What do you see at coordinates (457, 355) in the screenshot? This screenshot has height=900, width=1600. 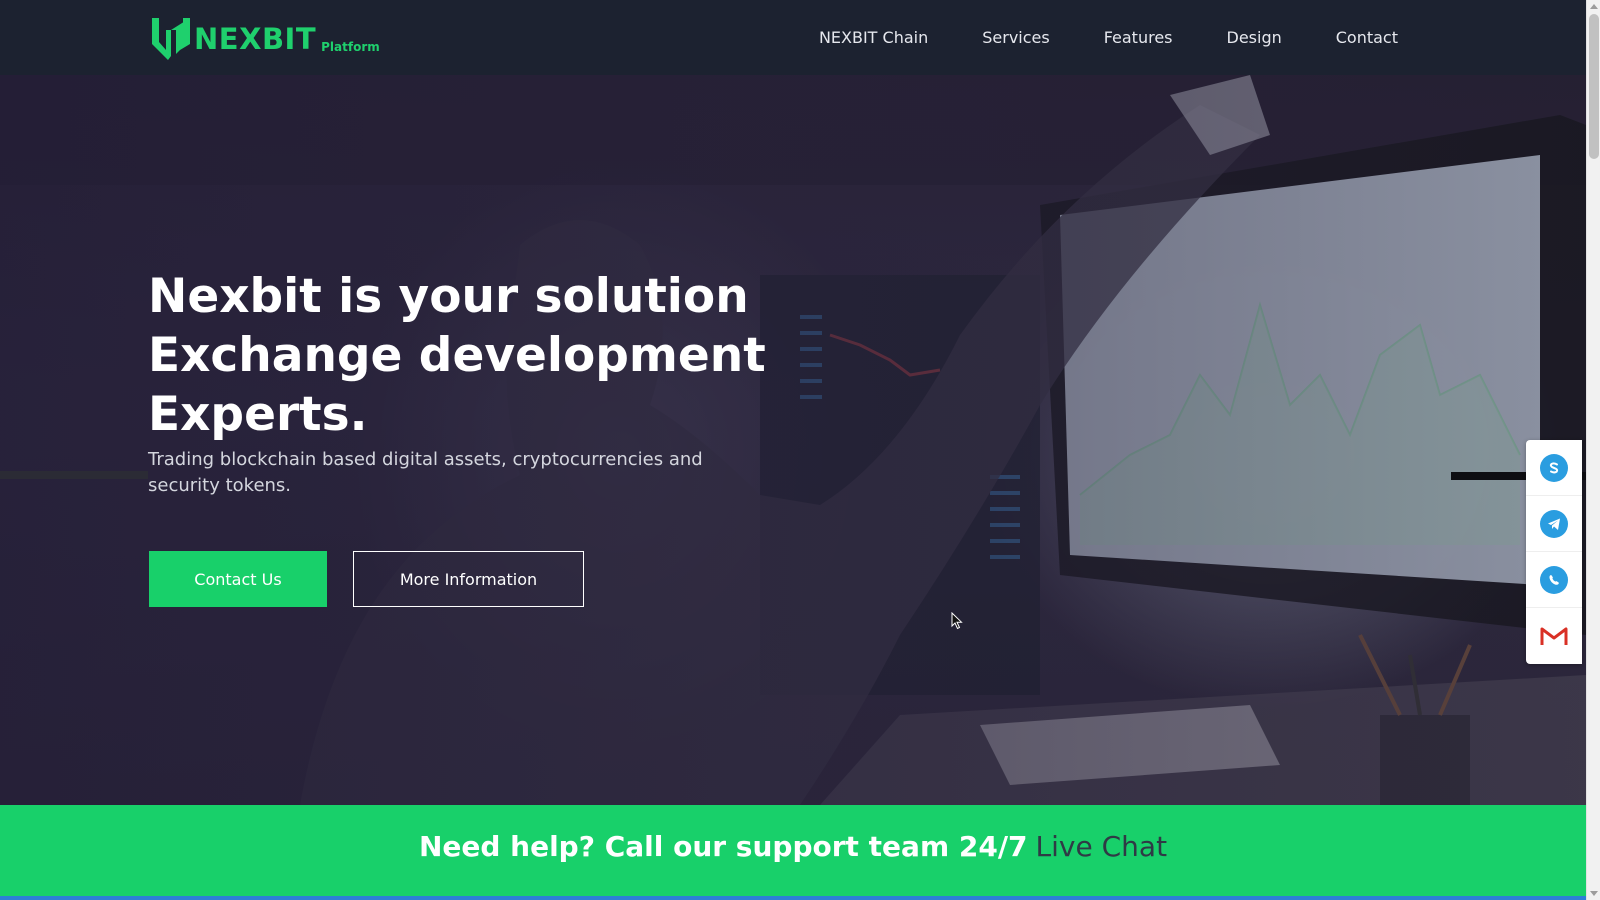 I see `hero-title-line: Exchange development` at bounding box center [457, 355].